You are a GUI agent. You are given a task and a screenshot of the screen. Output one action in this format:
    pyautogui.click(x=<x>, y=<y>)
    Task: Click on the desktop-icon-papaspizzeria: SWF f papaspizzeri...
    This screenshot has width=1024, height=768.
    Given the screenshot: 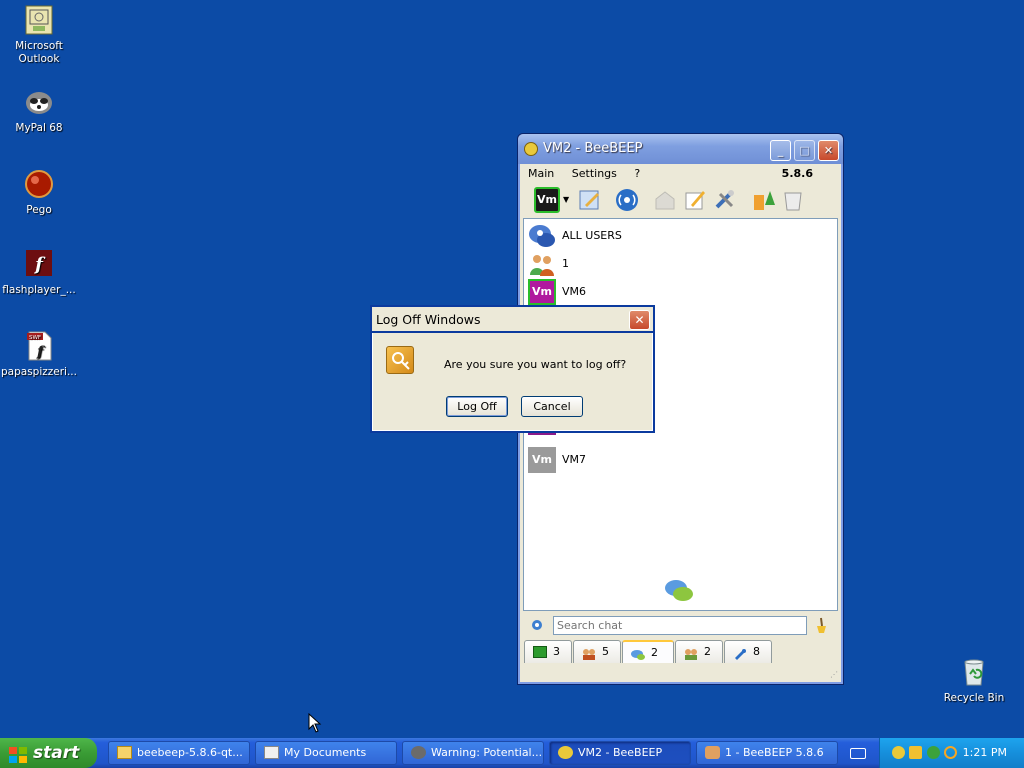 What is the action you would take?
    pyautogui.click(x=39, y=354)
    